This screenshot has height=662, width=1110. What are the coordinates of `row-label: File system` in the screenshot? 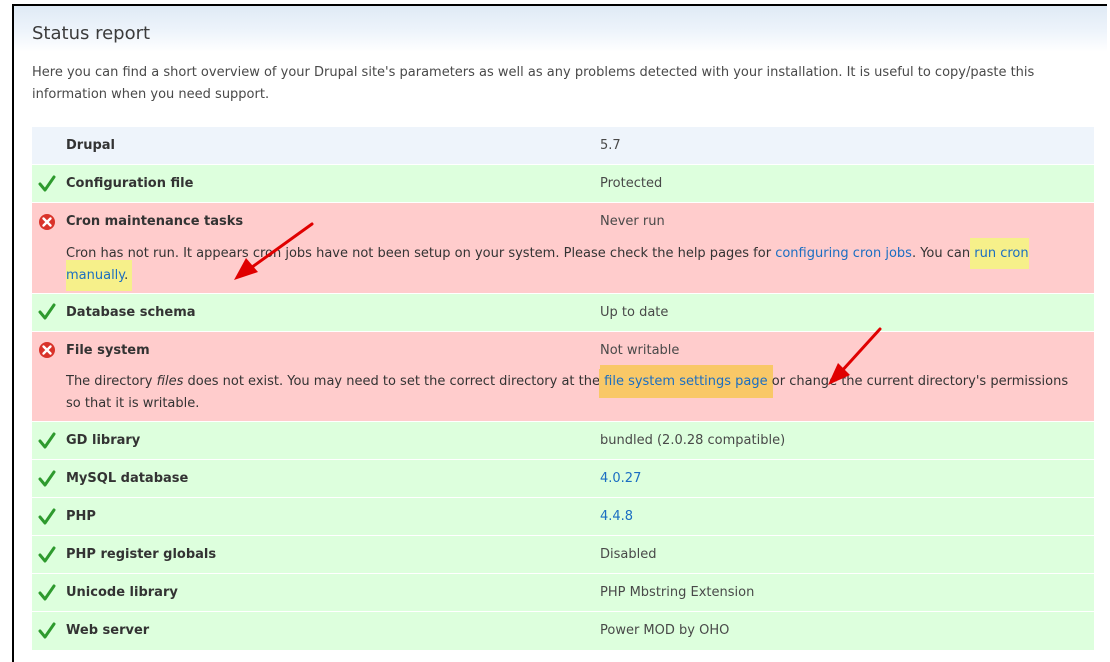 It's located at (108, 350).